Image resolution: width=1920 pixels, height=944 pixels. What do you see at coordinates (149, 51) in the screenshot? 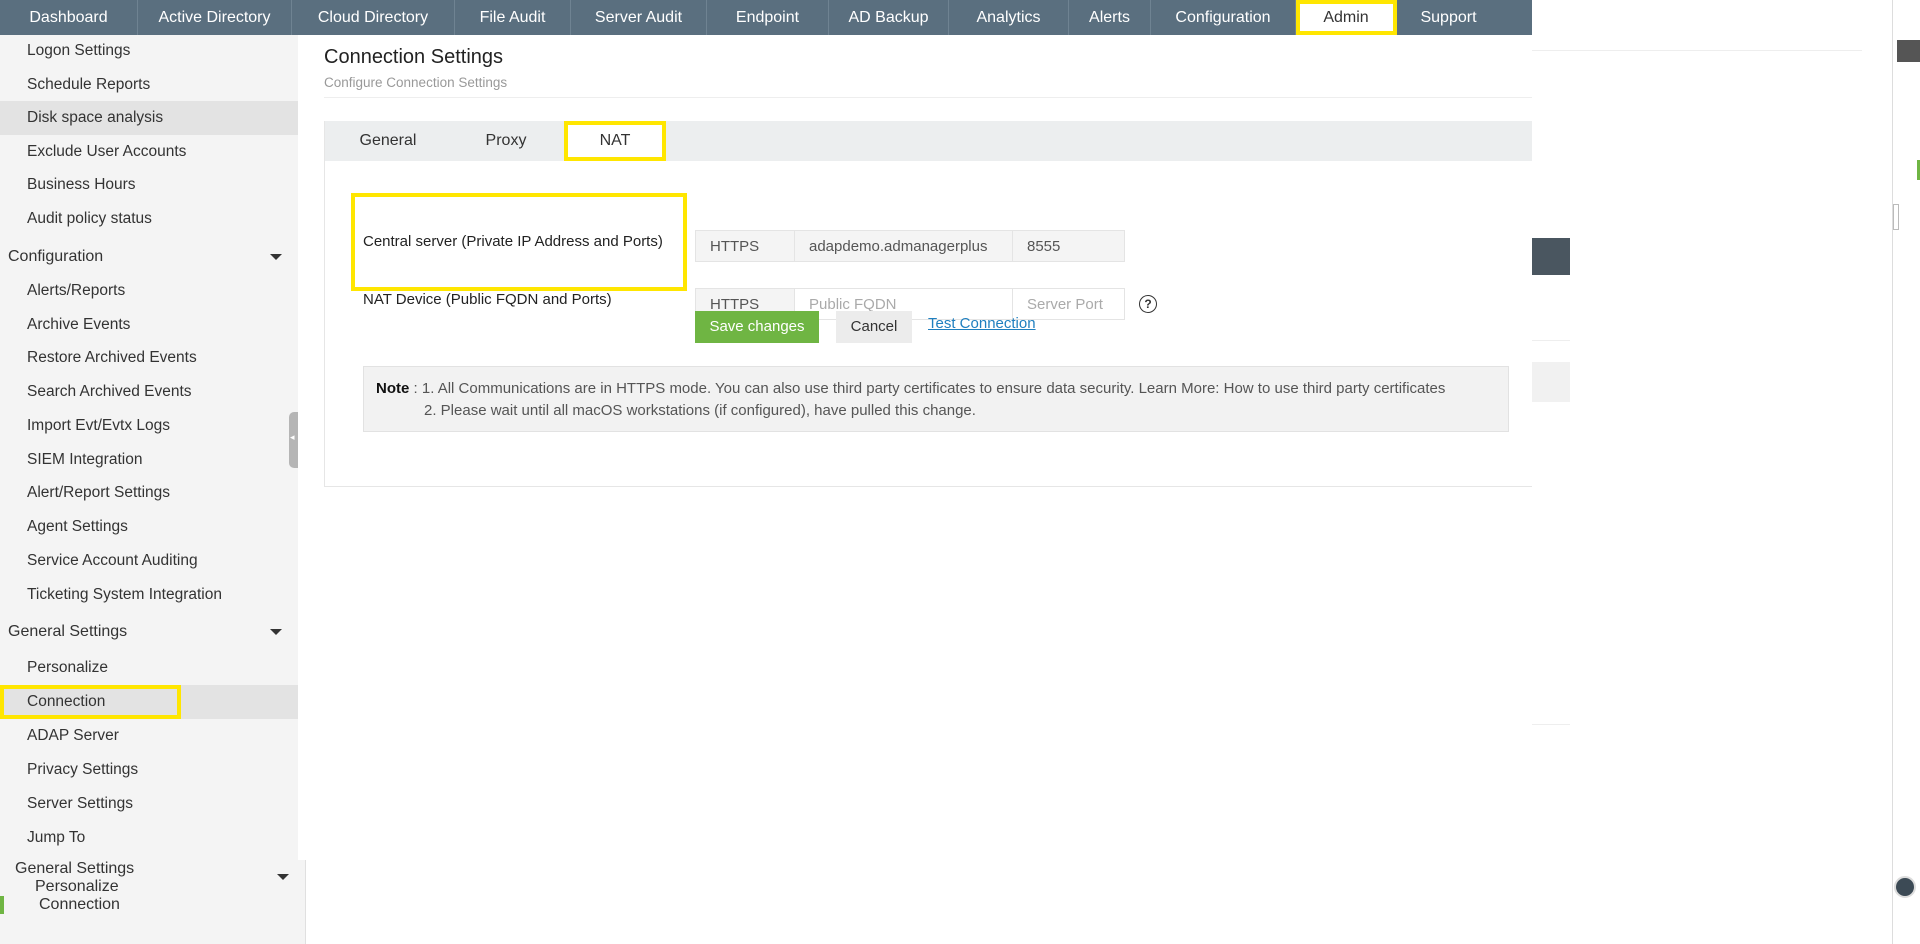
I see `sidebar-item-logon-settings: Logon Settings` at bounding box center [149, 51].